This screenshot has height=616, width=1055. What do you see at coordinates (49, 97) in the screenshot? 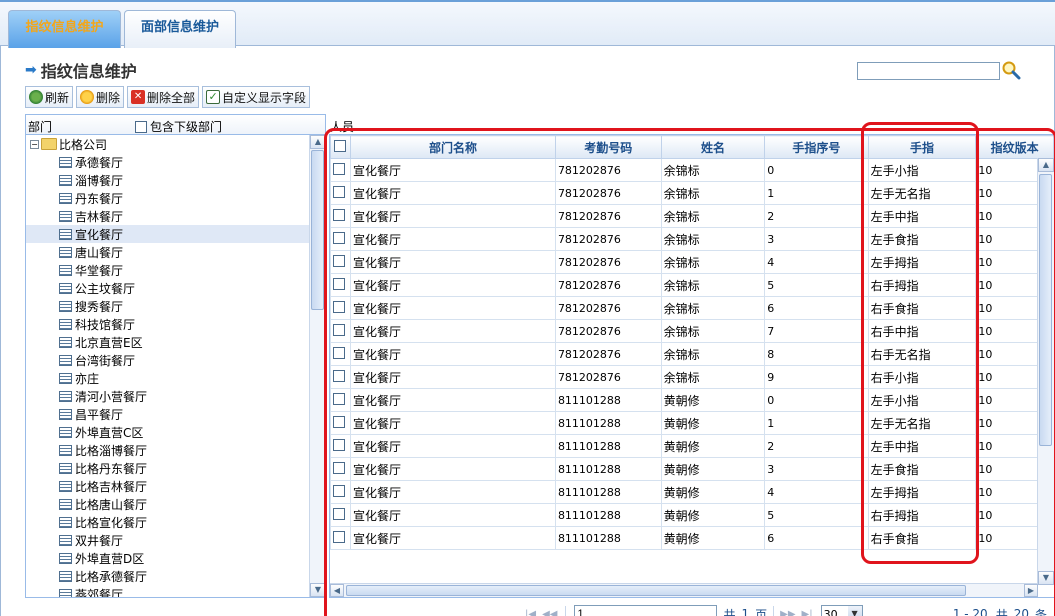
I see `refresh-button: 刷新` at bounding box center [49, 97].